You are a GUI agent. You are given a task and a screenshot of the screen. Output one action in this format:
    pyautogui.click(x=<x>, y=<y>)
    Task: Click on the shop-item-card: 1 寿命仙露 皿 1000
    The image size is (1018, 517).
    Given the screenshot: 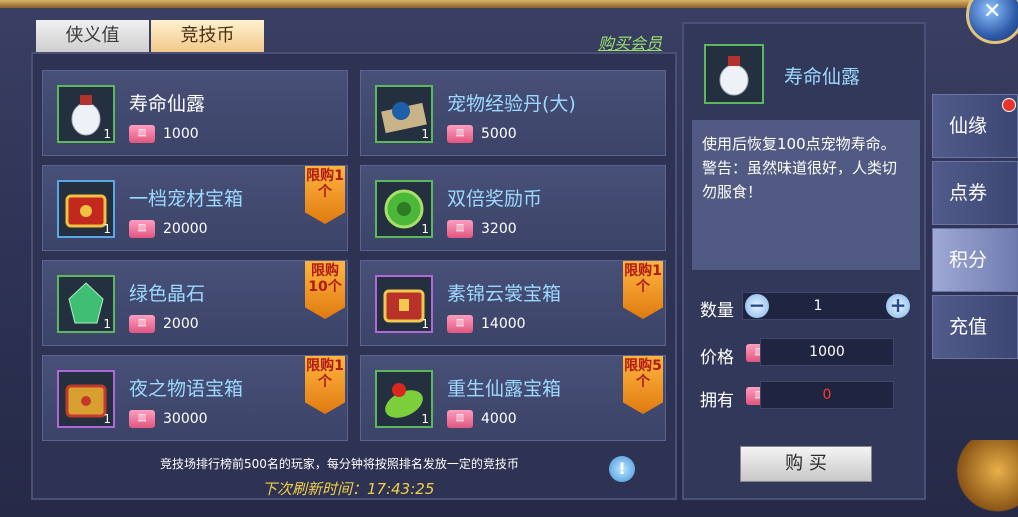 What is the action you would take?
    pyautogui.click(x=195, y=113)
    